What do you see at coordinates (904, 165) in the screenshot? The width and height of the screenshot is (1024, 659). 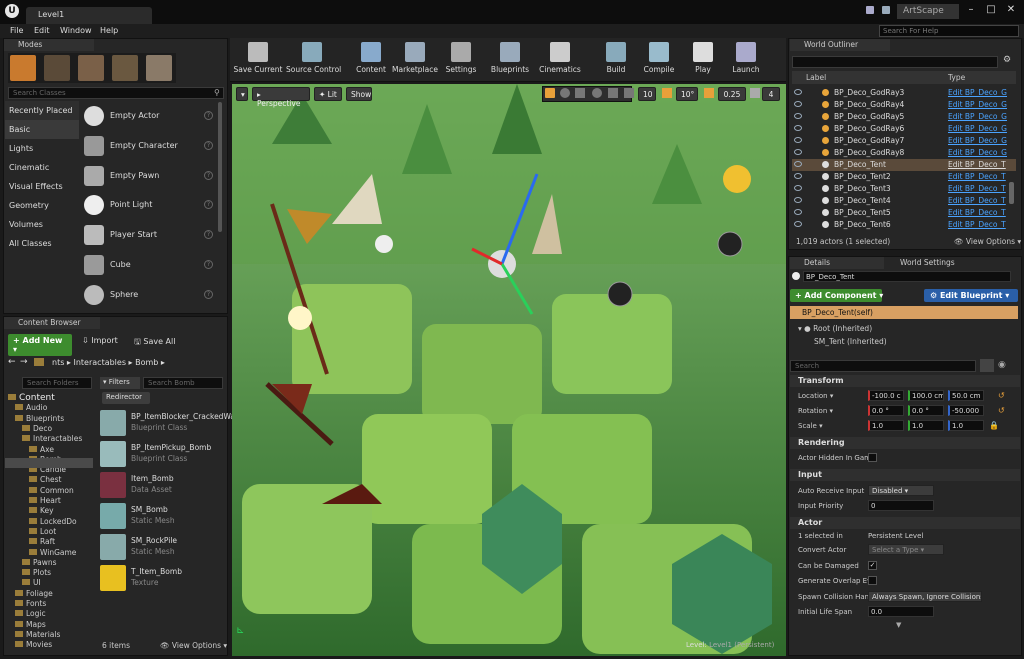 I see `outliner-row: BP_Deco_Tent Edit BP_Deco_T` at bounding box center [904, 165].